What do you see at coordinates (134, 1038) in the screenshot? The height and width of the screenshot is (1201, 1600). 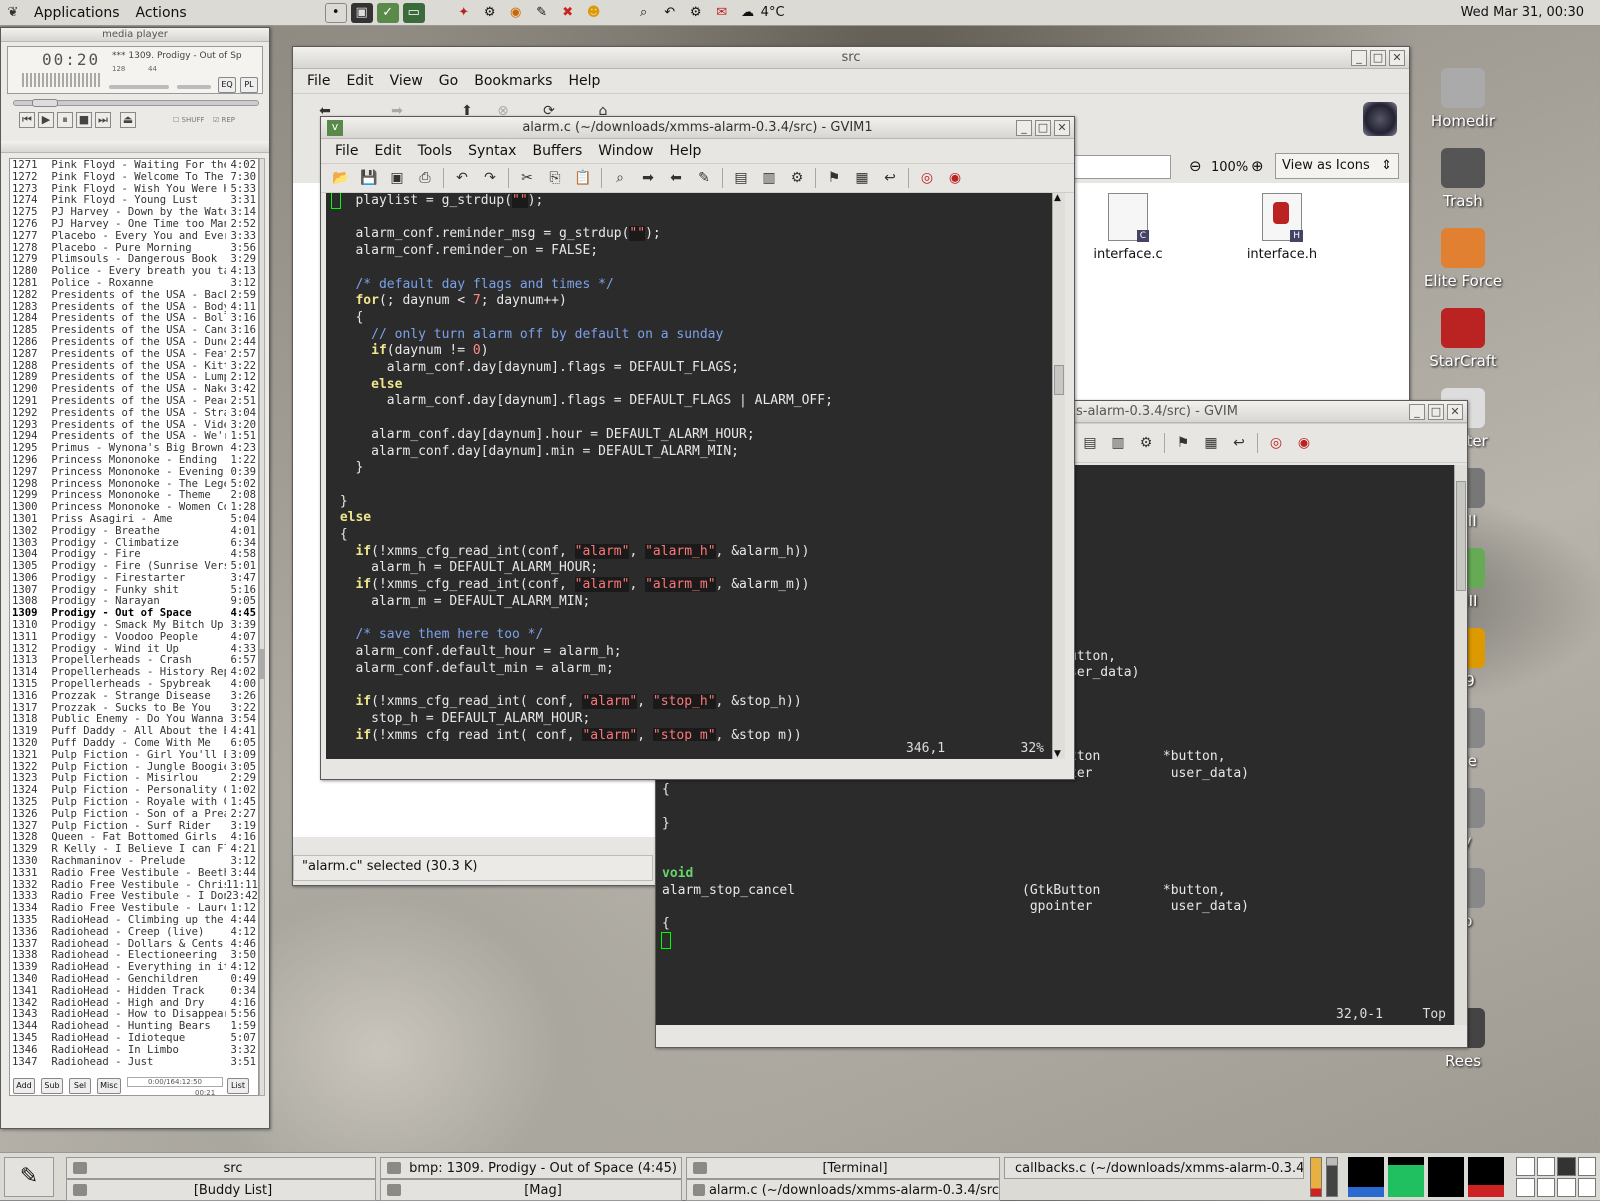 I see `playlist-row: 1345 RadioHead - Idioteque 5:07` at bounding box center [134, 1038].